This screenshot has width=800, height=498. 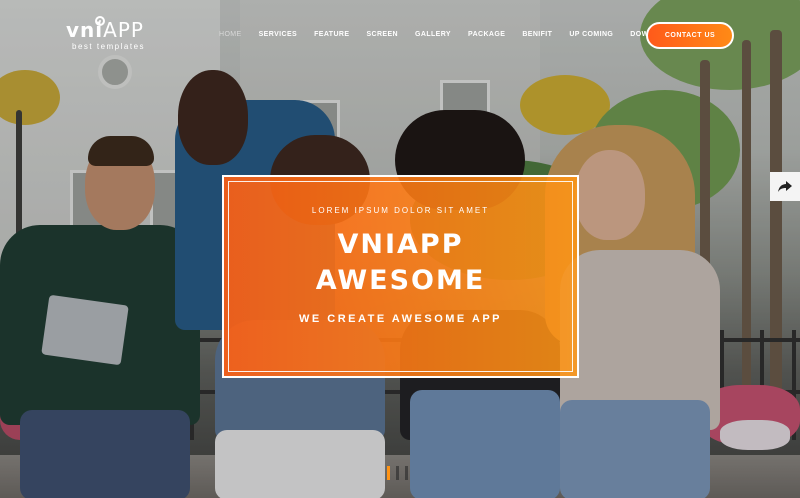 What do you see at coordinates (690, 35) in the screenshot?
I see `contact-us-button: CONTACT US` at bounding box center [690, 35].